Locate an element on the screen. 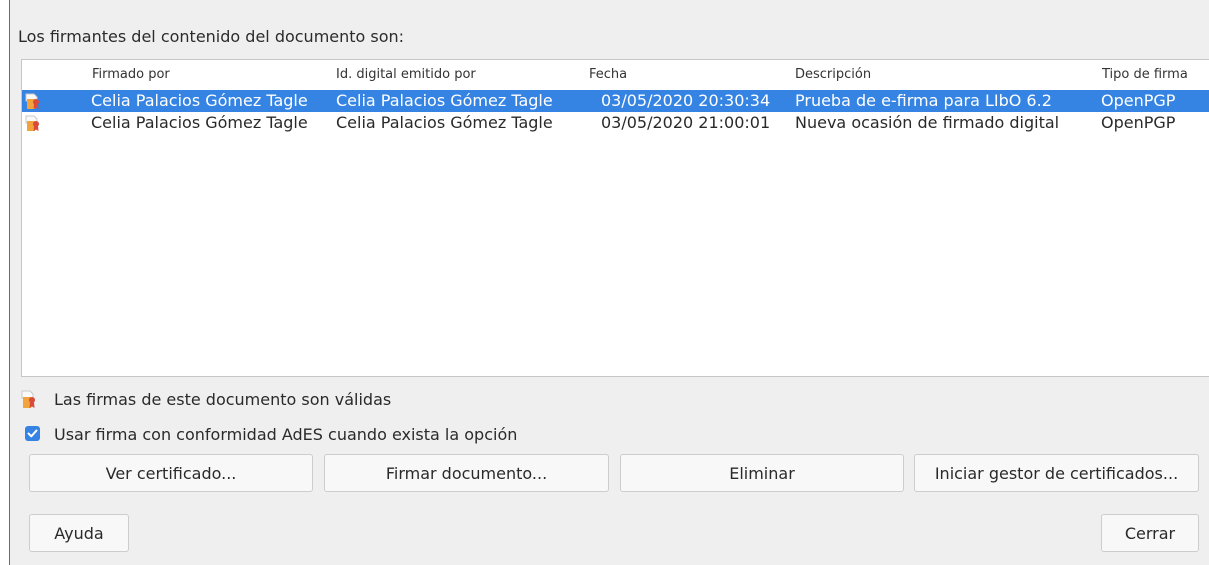 The width and height of the screenshot is (1209, 565). help-button: Ayuda is located at coordinates (79, 533).